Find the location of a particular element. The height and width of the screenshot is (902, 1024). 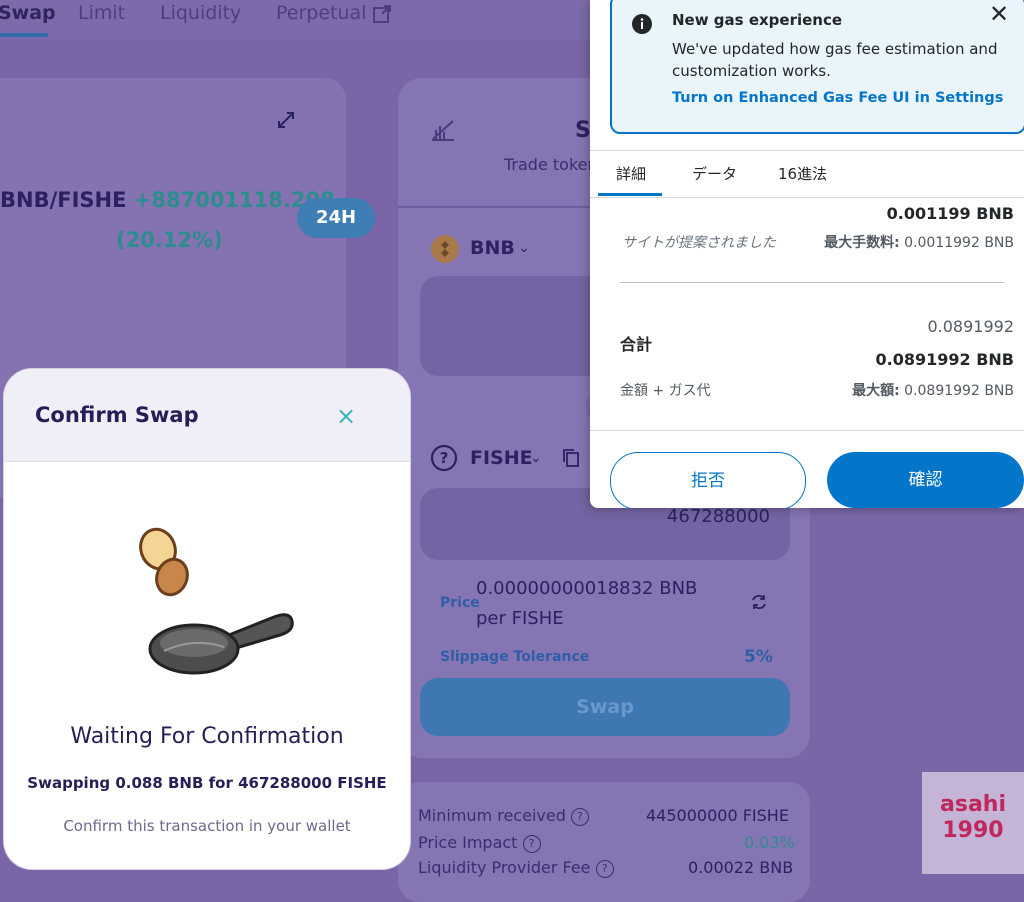

enhanced-gas-link: Turn on Enhanced Gas Fee UI in Settings is located at coordinates (837, 98).